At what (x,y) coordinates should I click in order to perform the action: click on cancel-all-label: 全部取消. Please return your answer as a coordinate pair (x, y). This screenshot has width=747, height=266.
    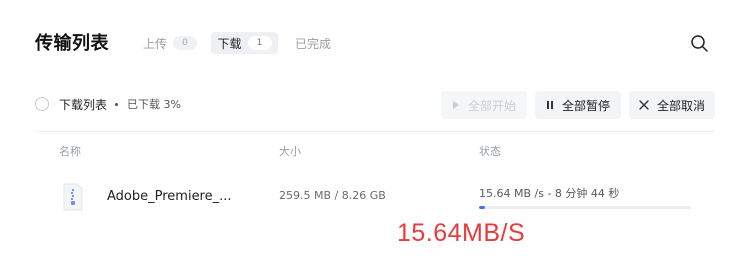
    Looking at the image, I should click on (680, 105).